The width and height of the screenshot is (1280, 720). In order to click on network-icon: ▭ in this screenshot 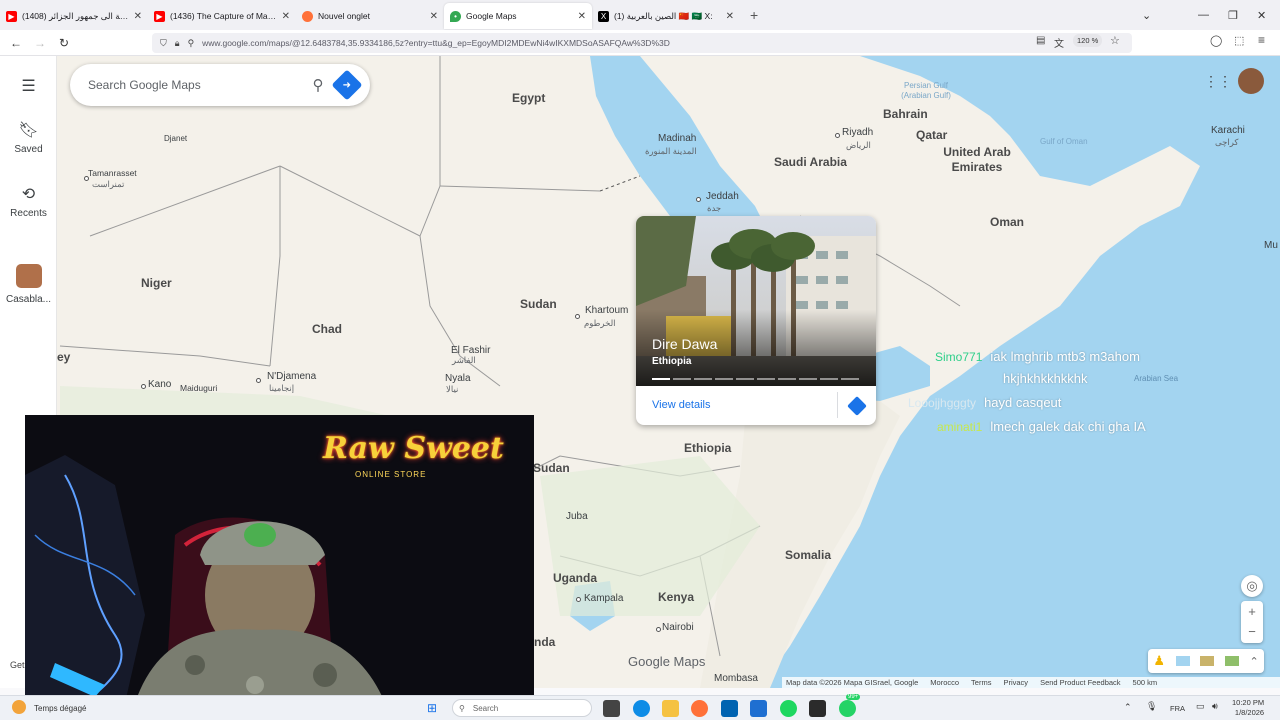, I will do `click(1200, 706)`.